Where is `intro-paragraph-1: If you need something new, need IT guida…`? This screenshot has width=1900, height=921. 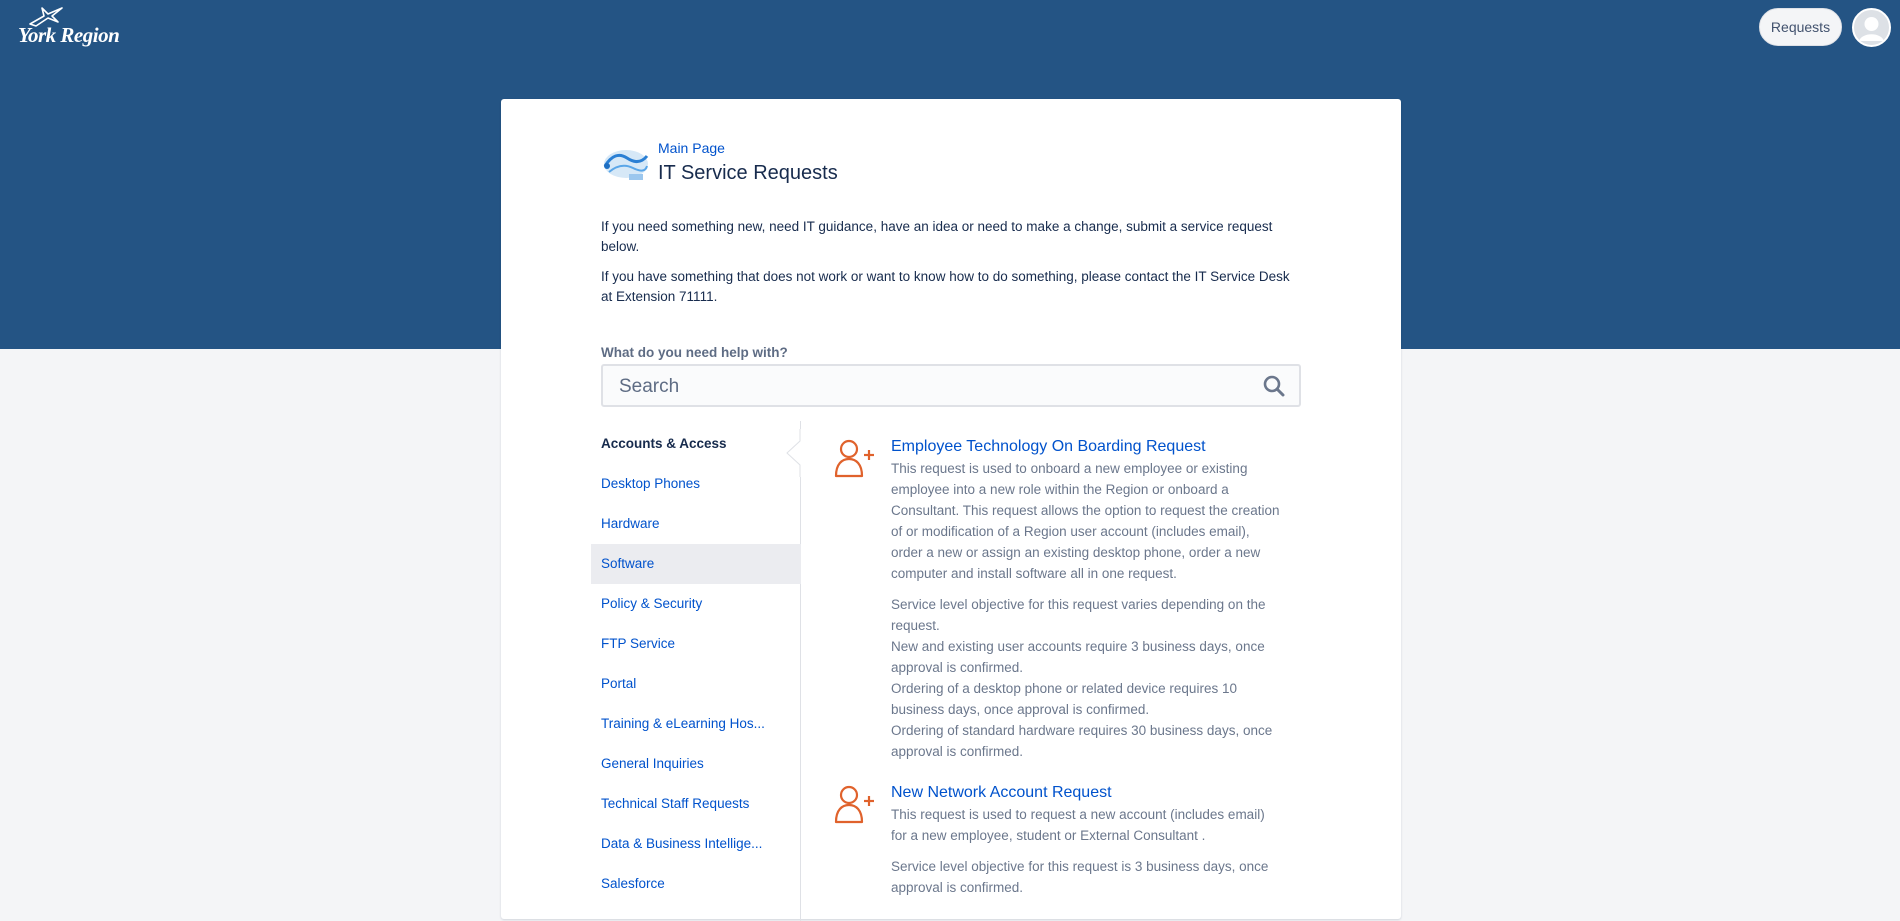 intro-paragraph-1: If you need something new, need IT guida… is located at coordinates (937, 236).